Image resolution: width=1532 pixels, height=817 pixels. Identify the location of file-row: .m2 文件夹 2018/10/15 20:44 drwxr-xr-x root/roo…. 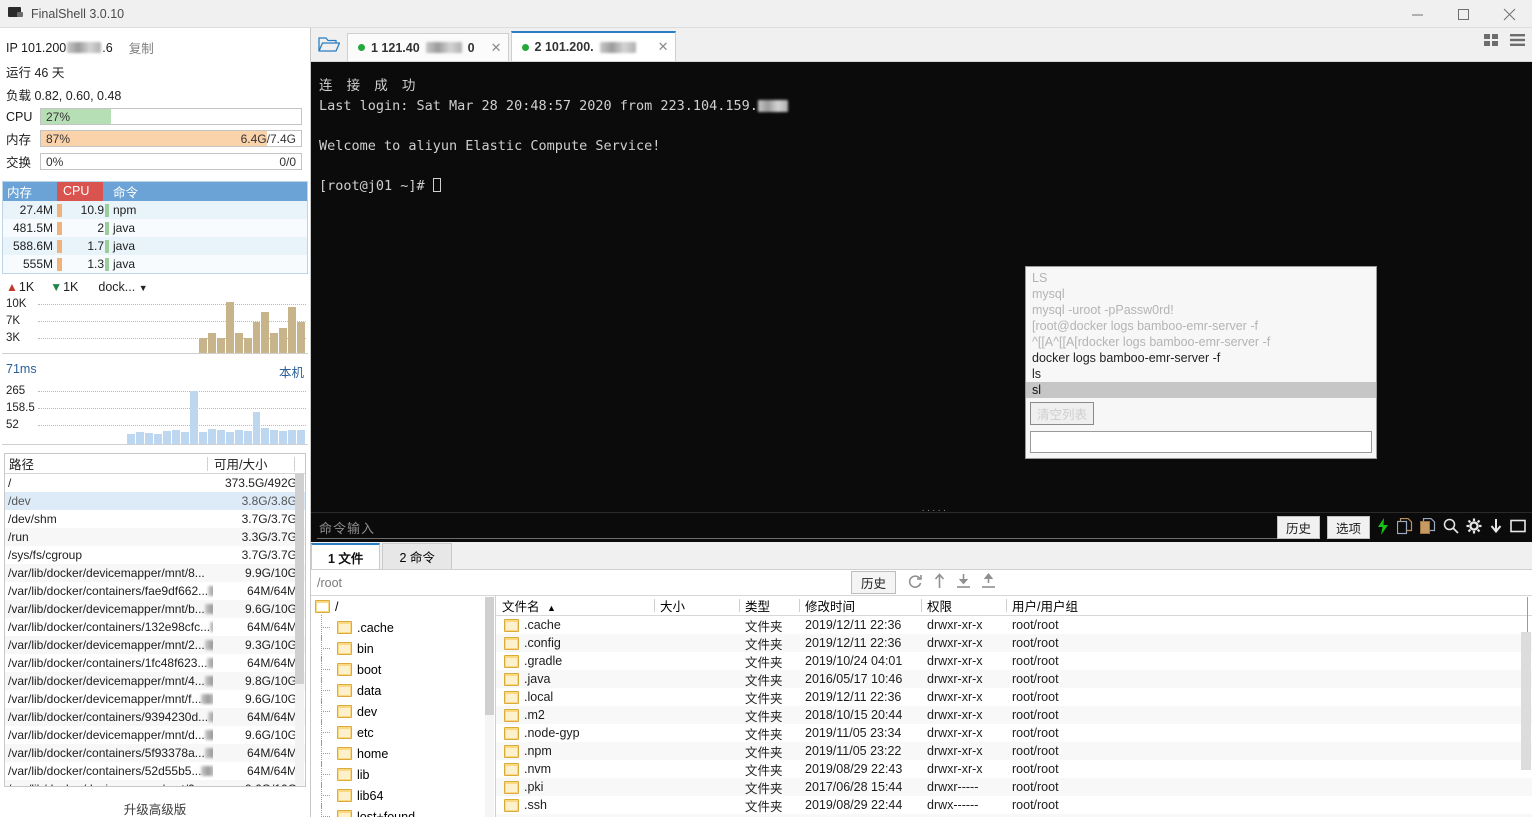
(1014, 715).